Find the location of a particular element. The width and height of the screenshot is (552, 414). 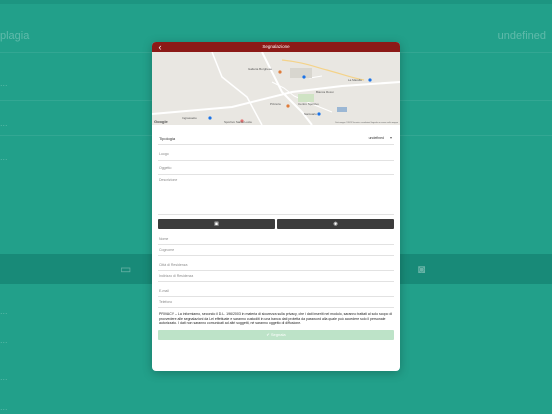

check-icon: ✔ is located at coordinates (268, 334).